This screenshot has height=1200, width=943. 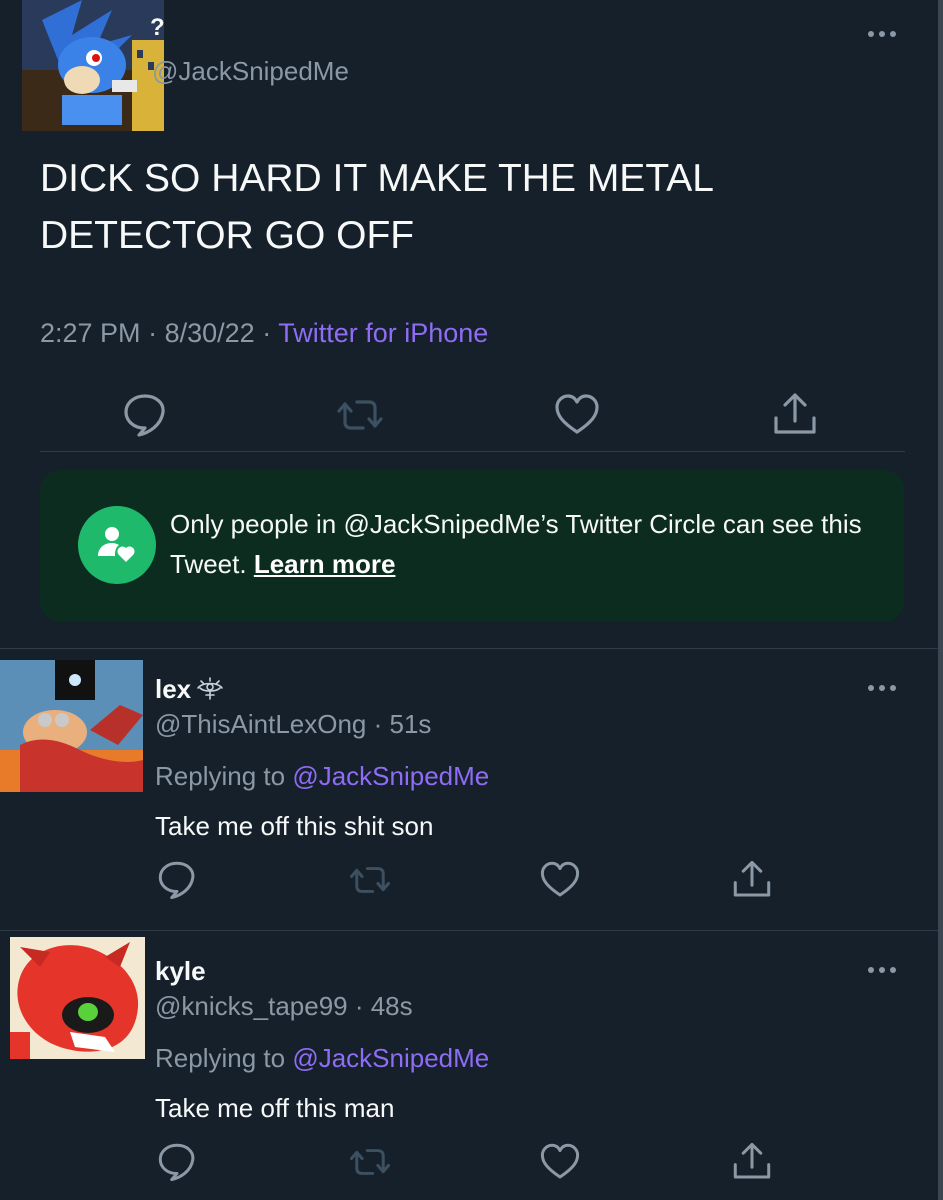 I want to click on scrollbar-edge, so click(x=940, y=600).